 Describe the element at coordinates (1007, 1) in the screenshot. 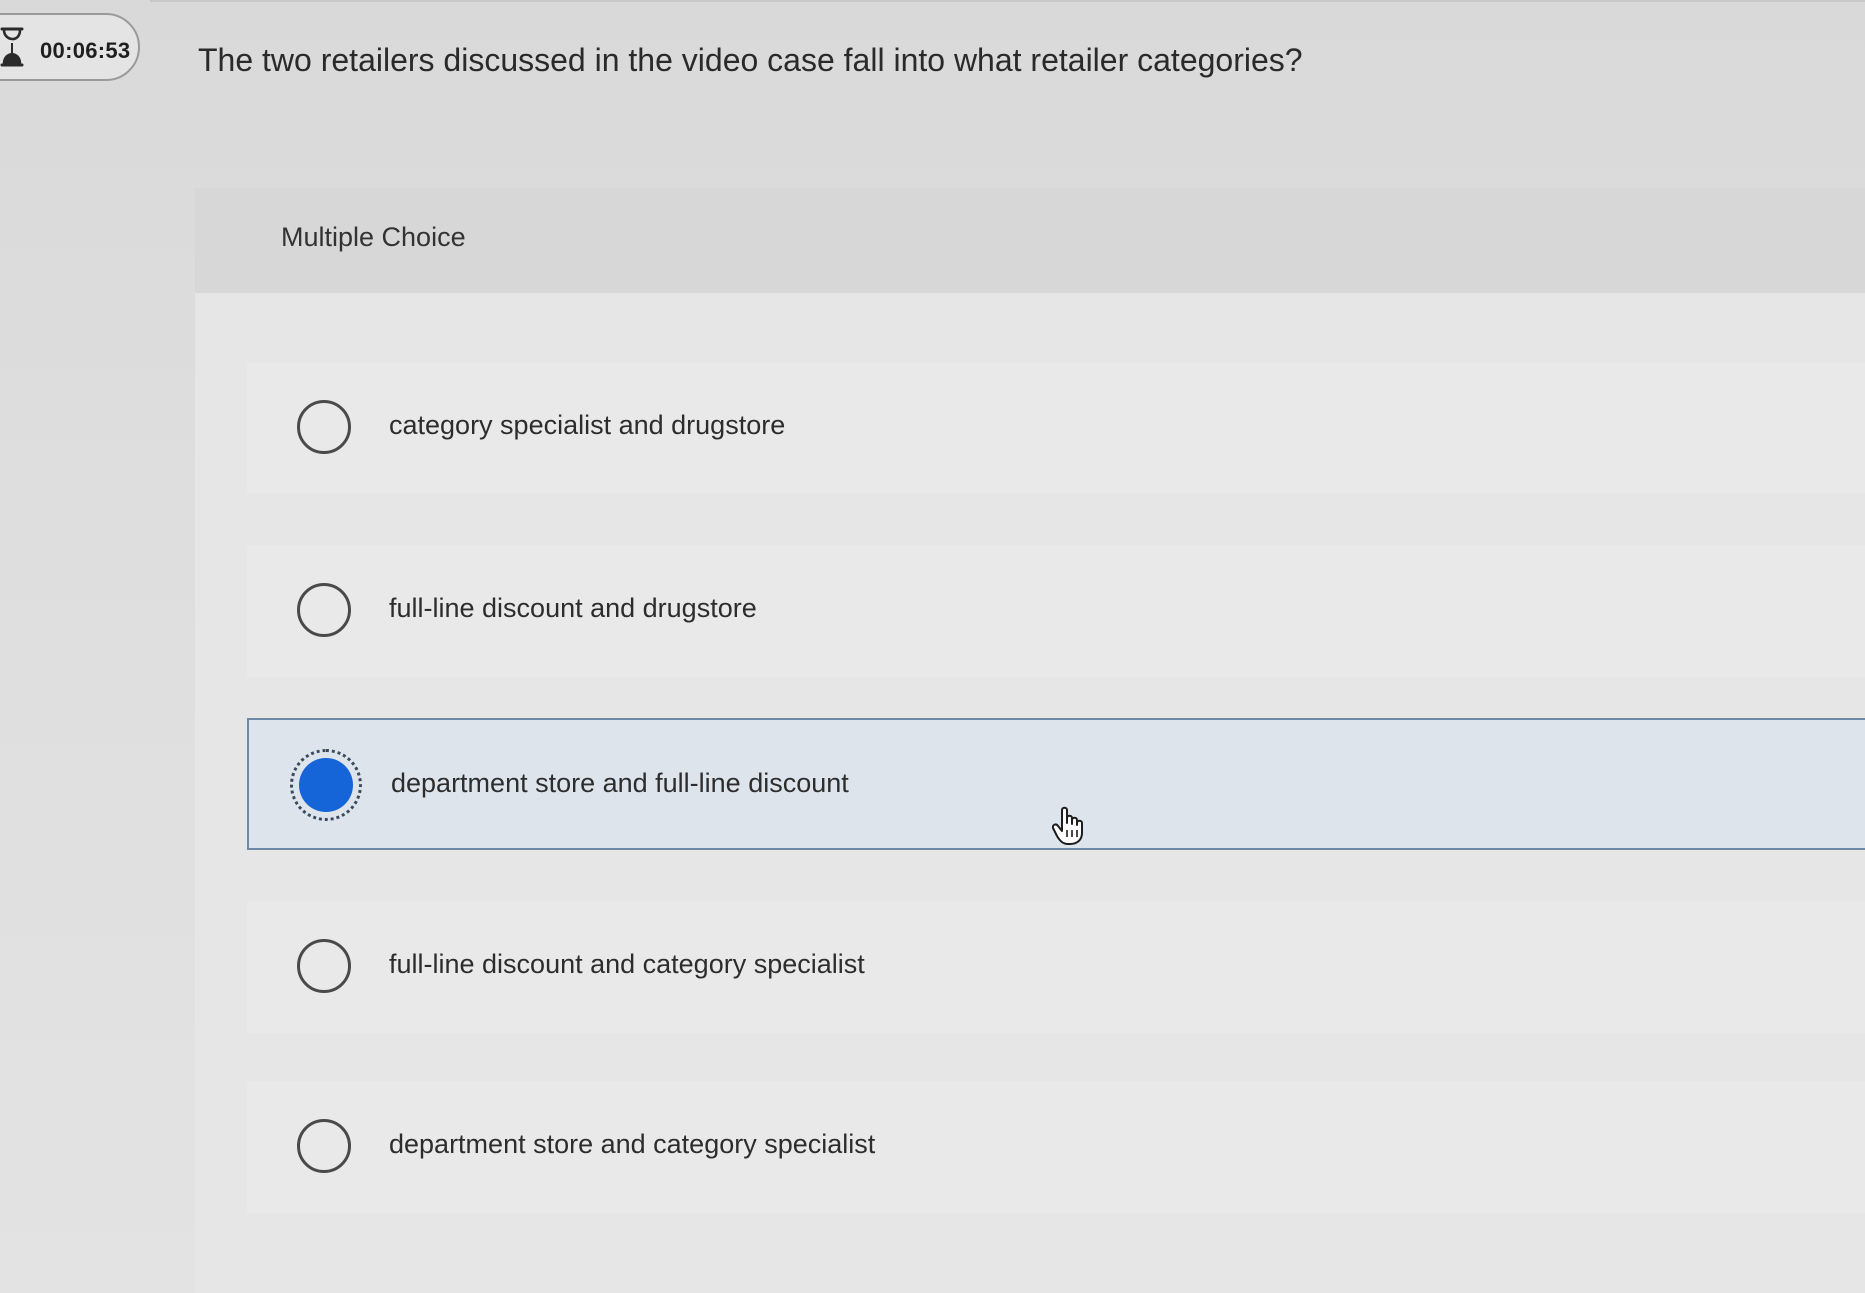

I see `top-divider` at that location.